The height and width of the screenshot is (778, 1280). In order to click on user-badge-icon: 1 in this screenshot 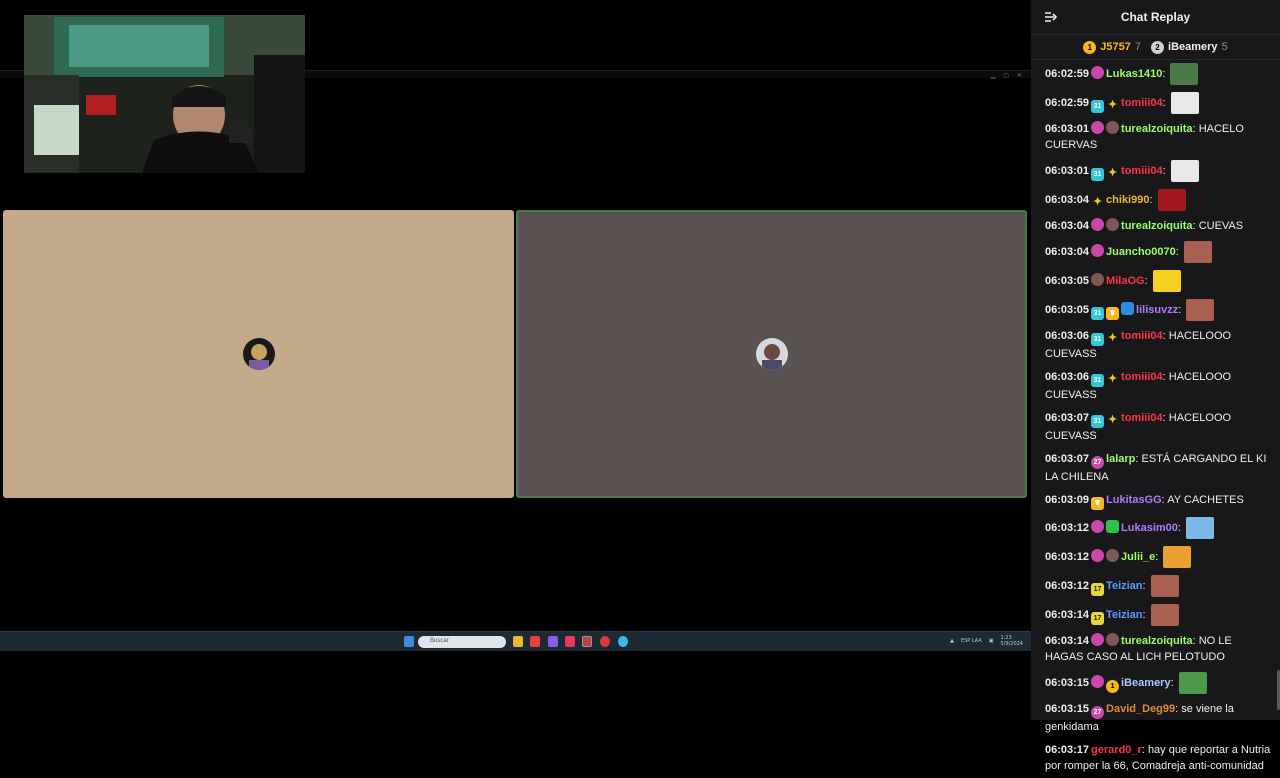, I will do `click(1113, 686)`.